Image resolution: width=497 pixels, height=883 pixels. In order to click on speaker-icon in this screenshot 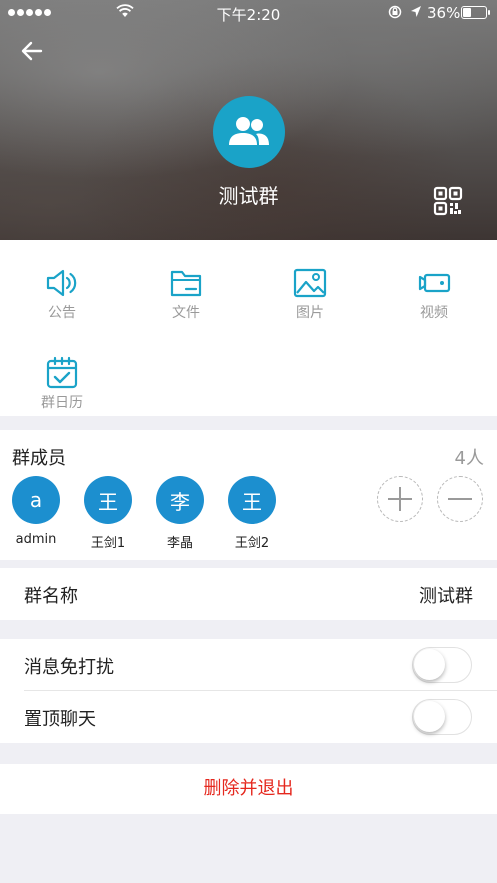, I will do `click(61, 283)`.